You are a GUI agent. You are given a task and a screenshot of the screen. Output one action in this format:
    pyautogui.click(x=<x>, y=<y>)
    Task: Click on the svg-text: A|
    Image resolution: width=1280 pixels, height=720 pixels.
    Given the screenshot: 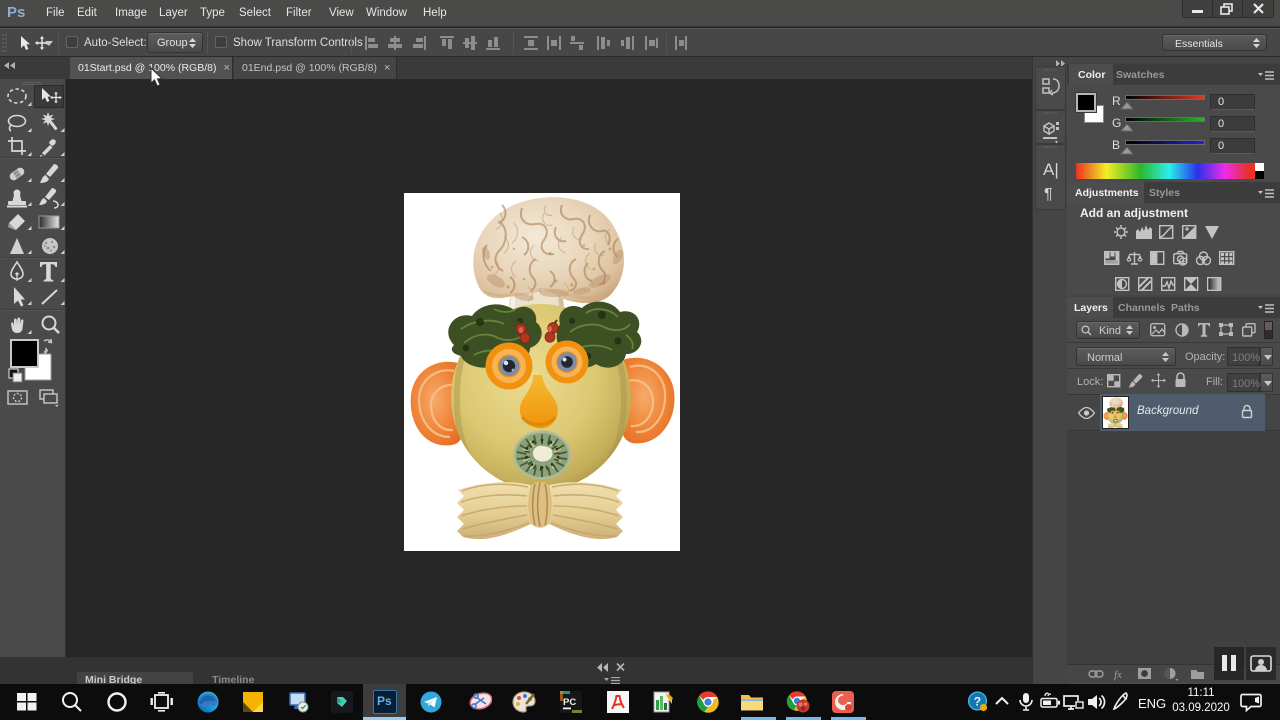 What is the action you would take?
    pyautogui.click(x=1051, y=169)
    